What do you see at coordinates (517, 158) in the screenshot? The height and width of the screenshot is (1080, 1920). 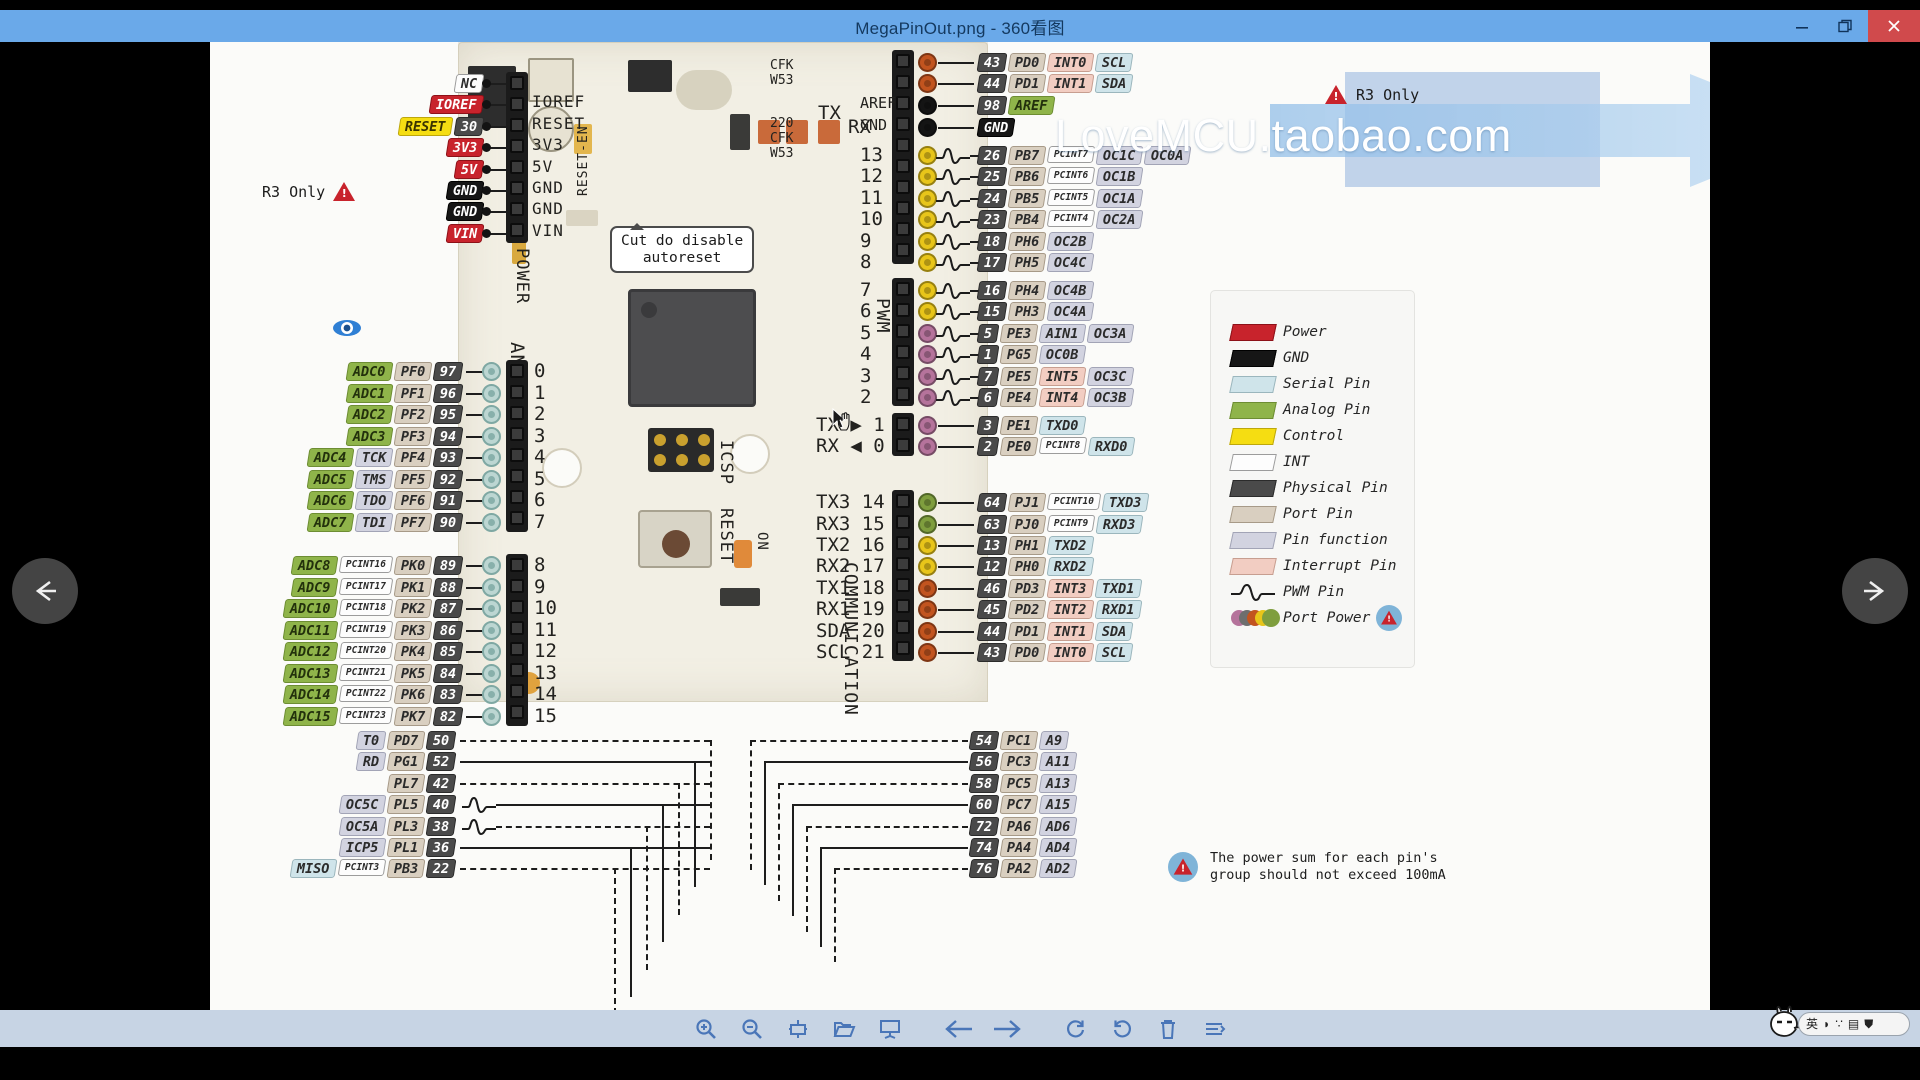 I see `pin-header-block` at bounding box center [517, 158].